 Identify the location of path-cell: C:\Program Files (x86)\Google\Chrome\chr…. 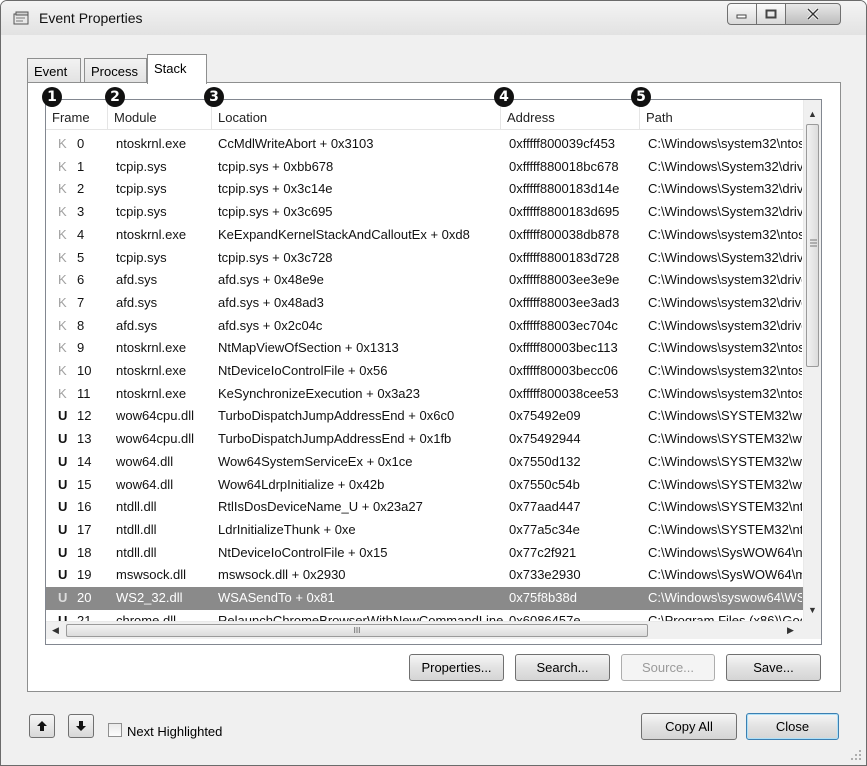
(725, 616).